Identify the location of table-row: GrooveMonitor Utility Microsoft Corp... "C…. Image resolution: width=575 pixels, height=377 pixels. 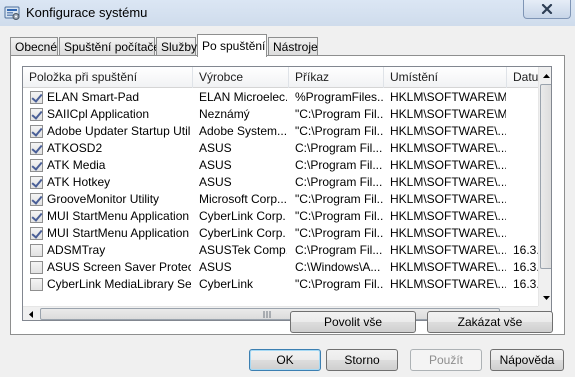
(280, 199).